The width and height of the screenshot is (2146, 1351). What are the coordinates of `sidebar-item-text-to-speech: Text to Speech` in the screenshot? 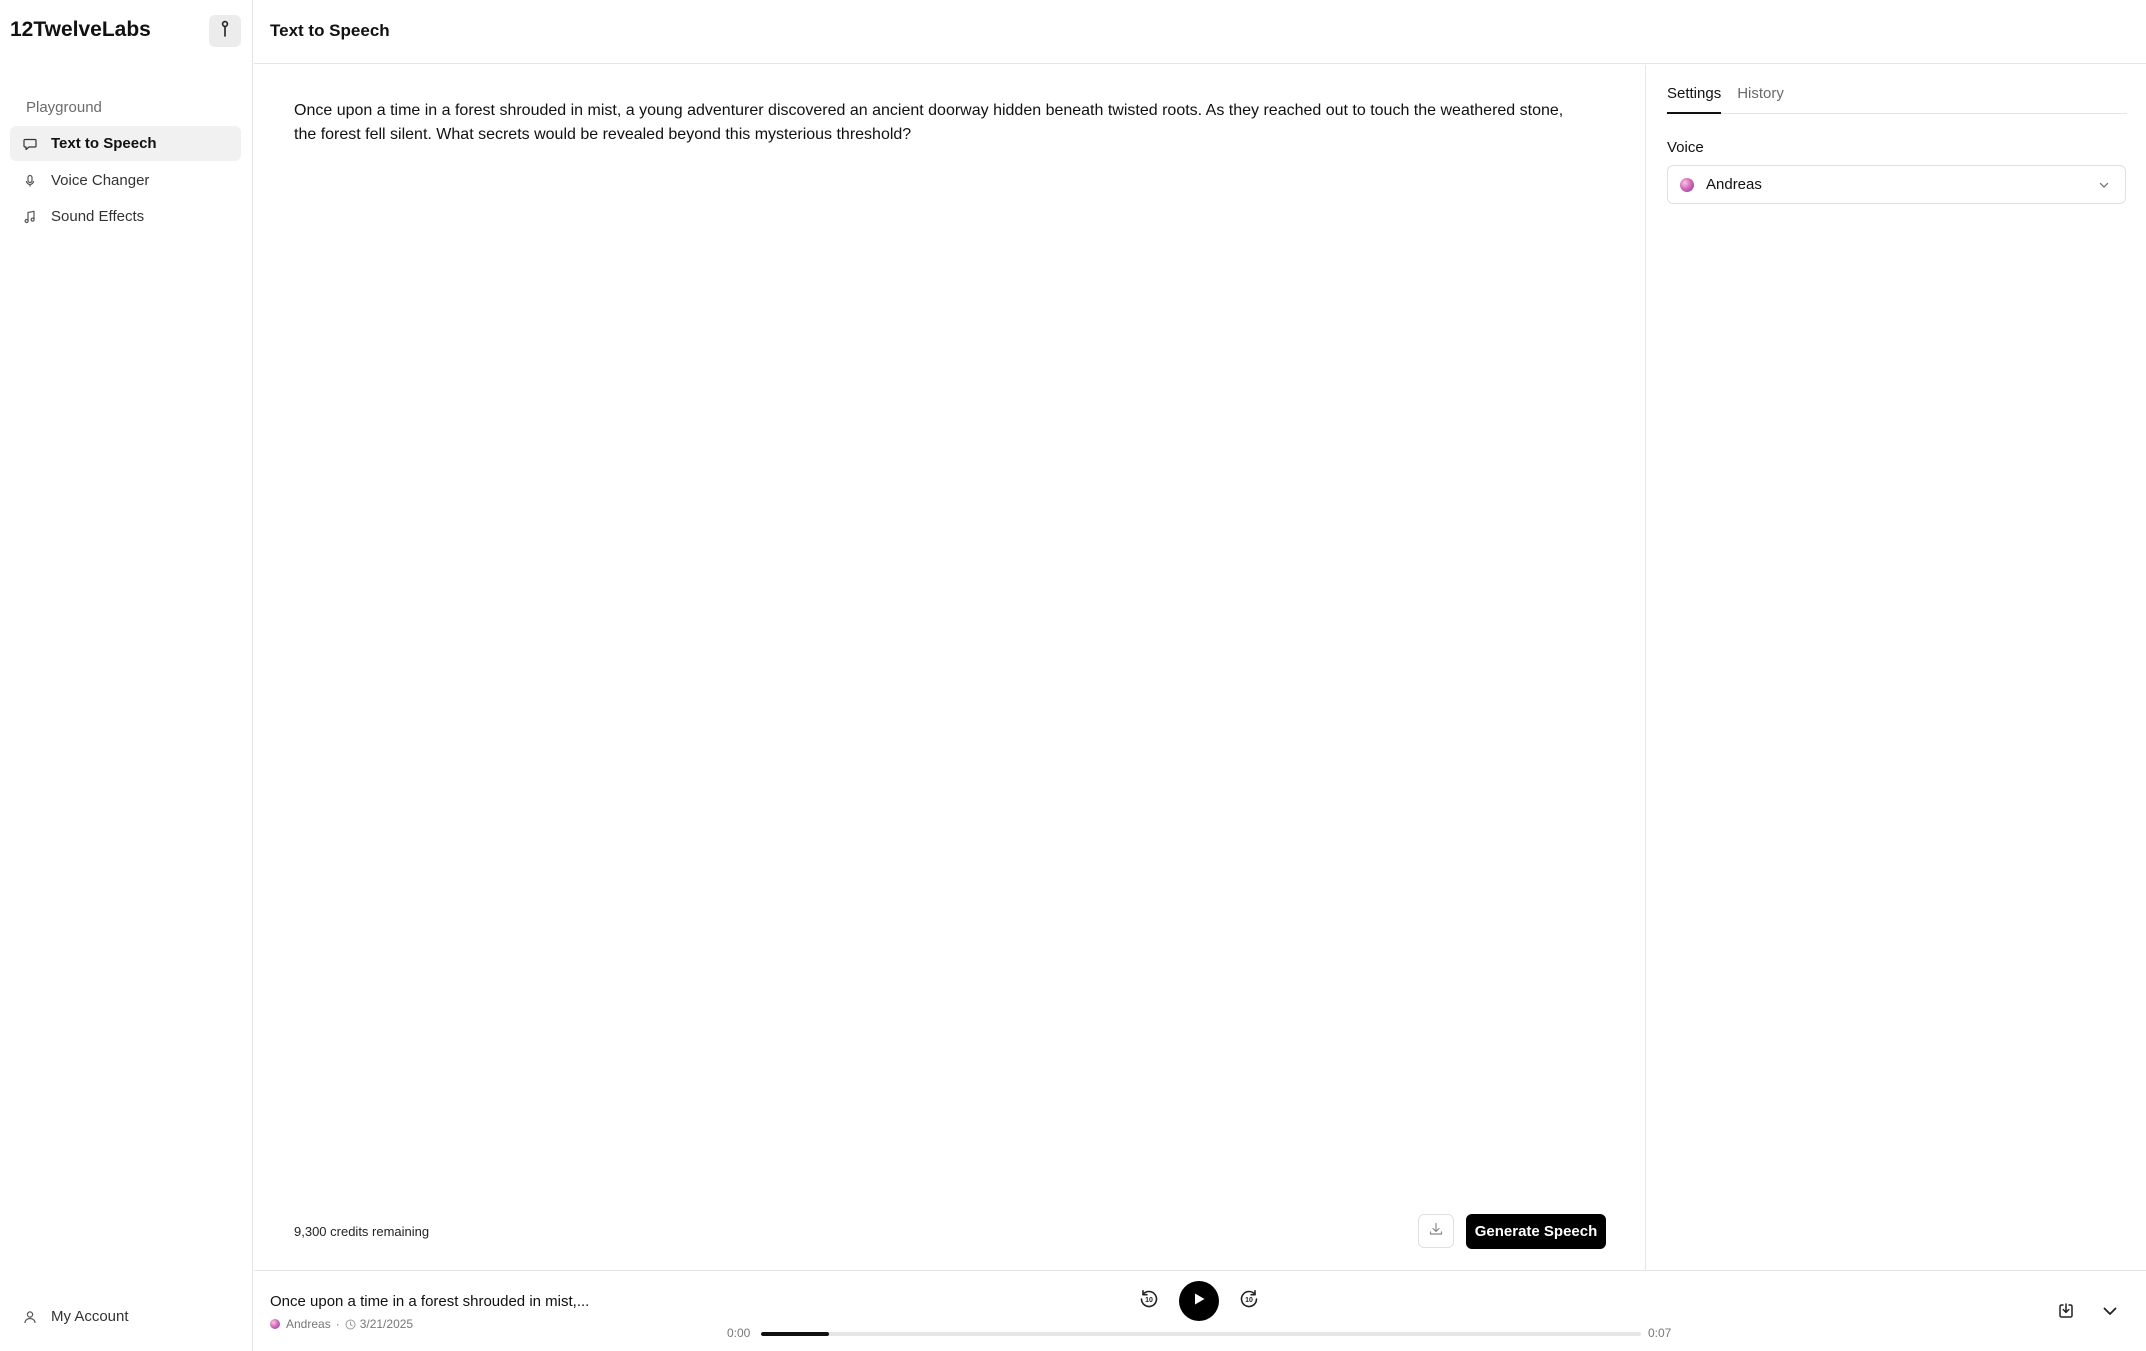 It's located at (125, 143).